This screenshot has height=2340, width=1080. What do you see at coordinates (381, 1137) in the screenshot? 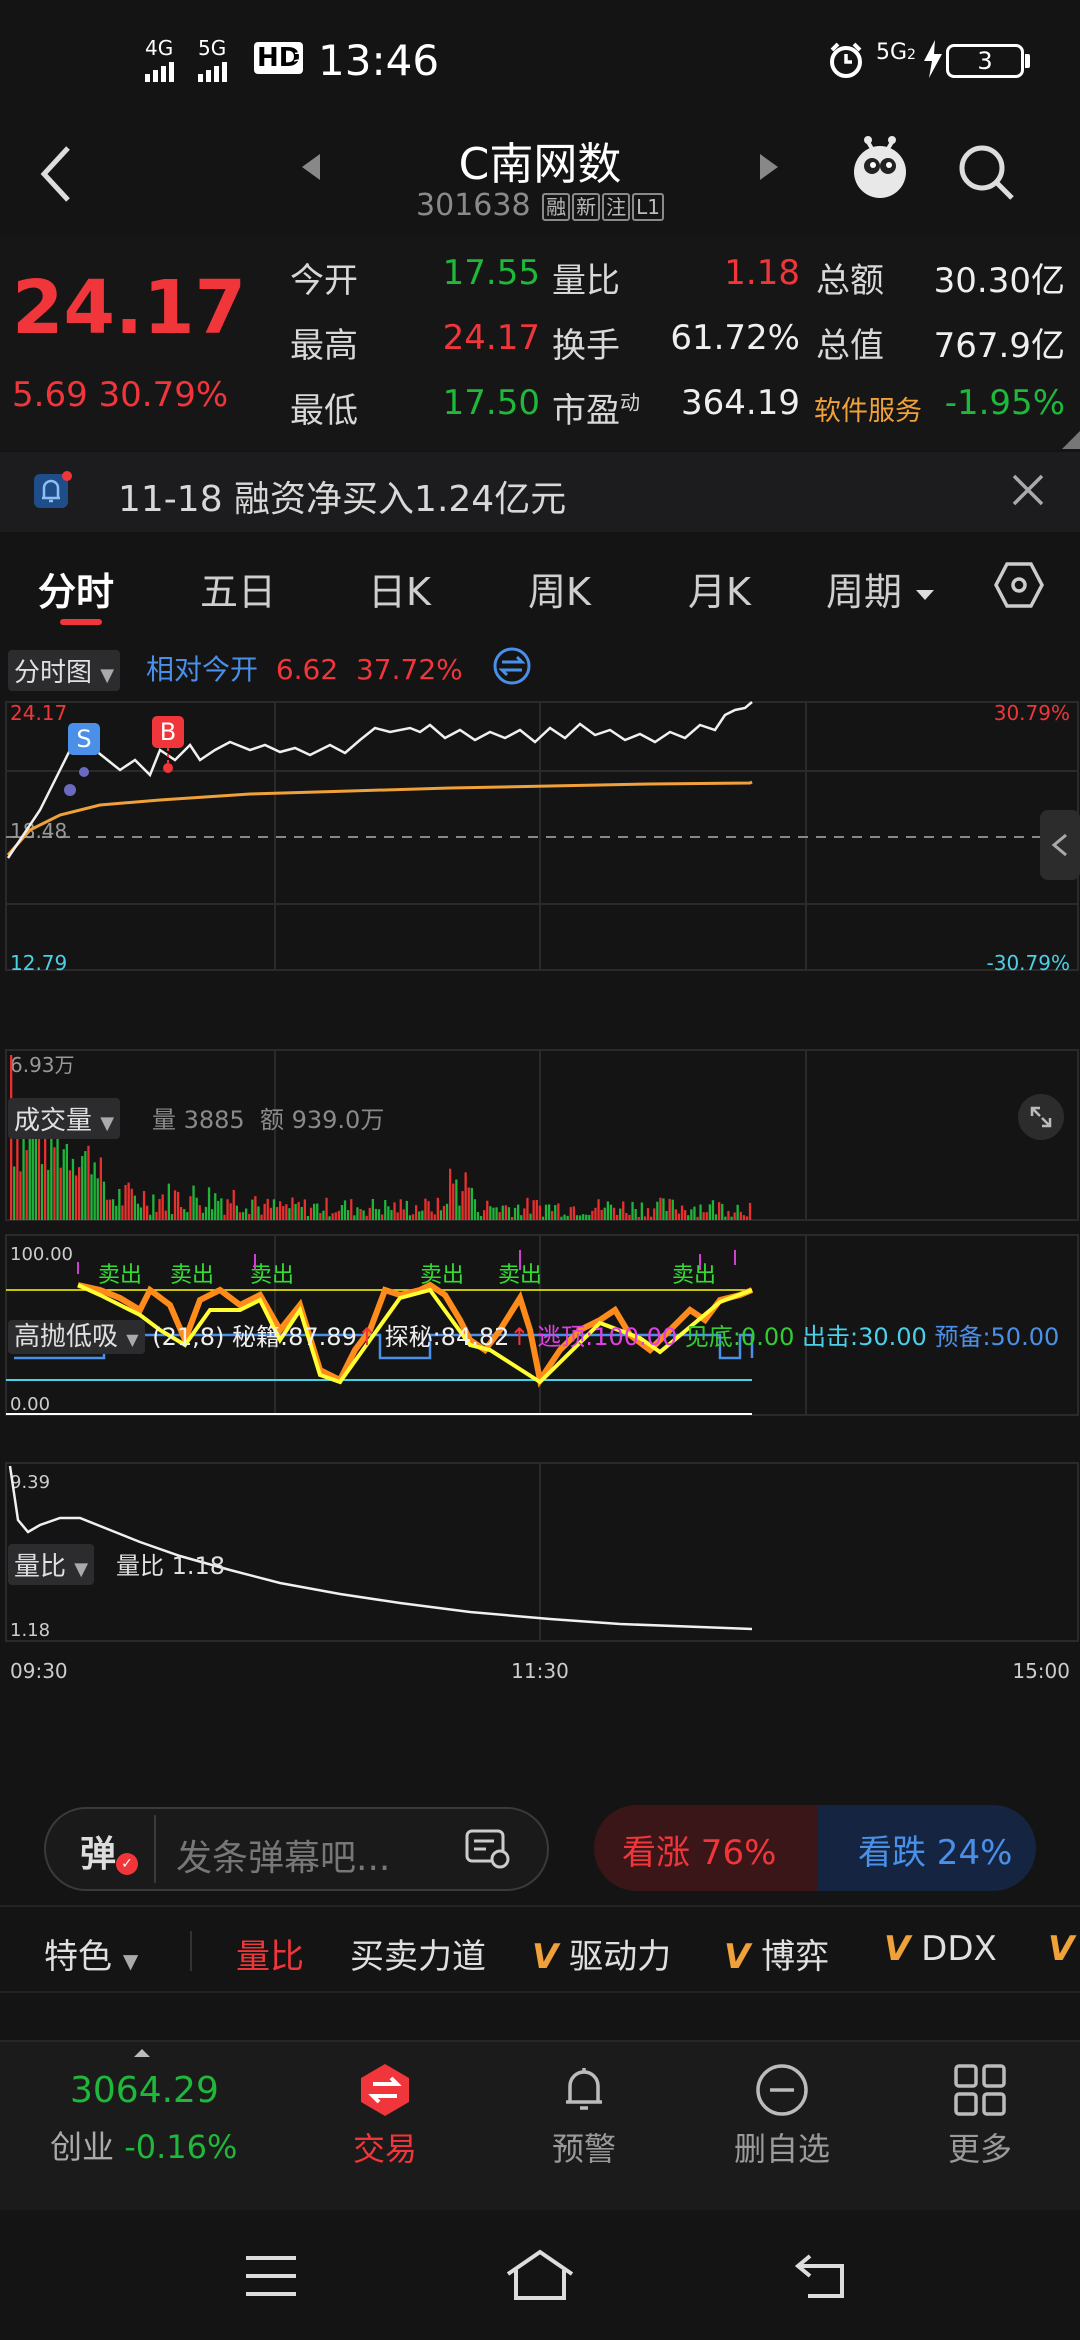
I see `volume-bars` at bounding box center [381, 1137].